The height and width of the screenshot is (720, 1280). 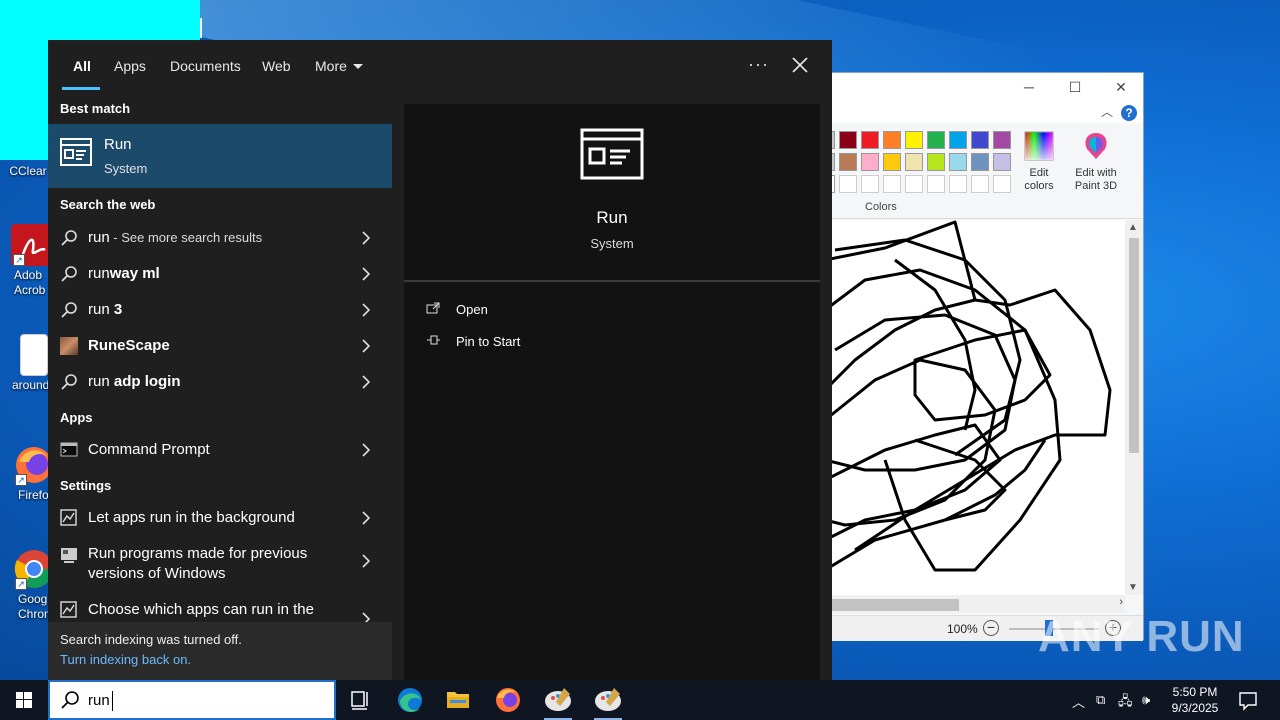 I want to click on document-icon, so click(x=34, y=355).